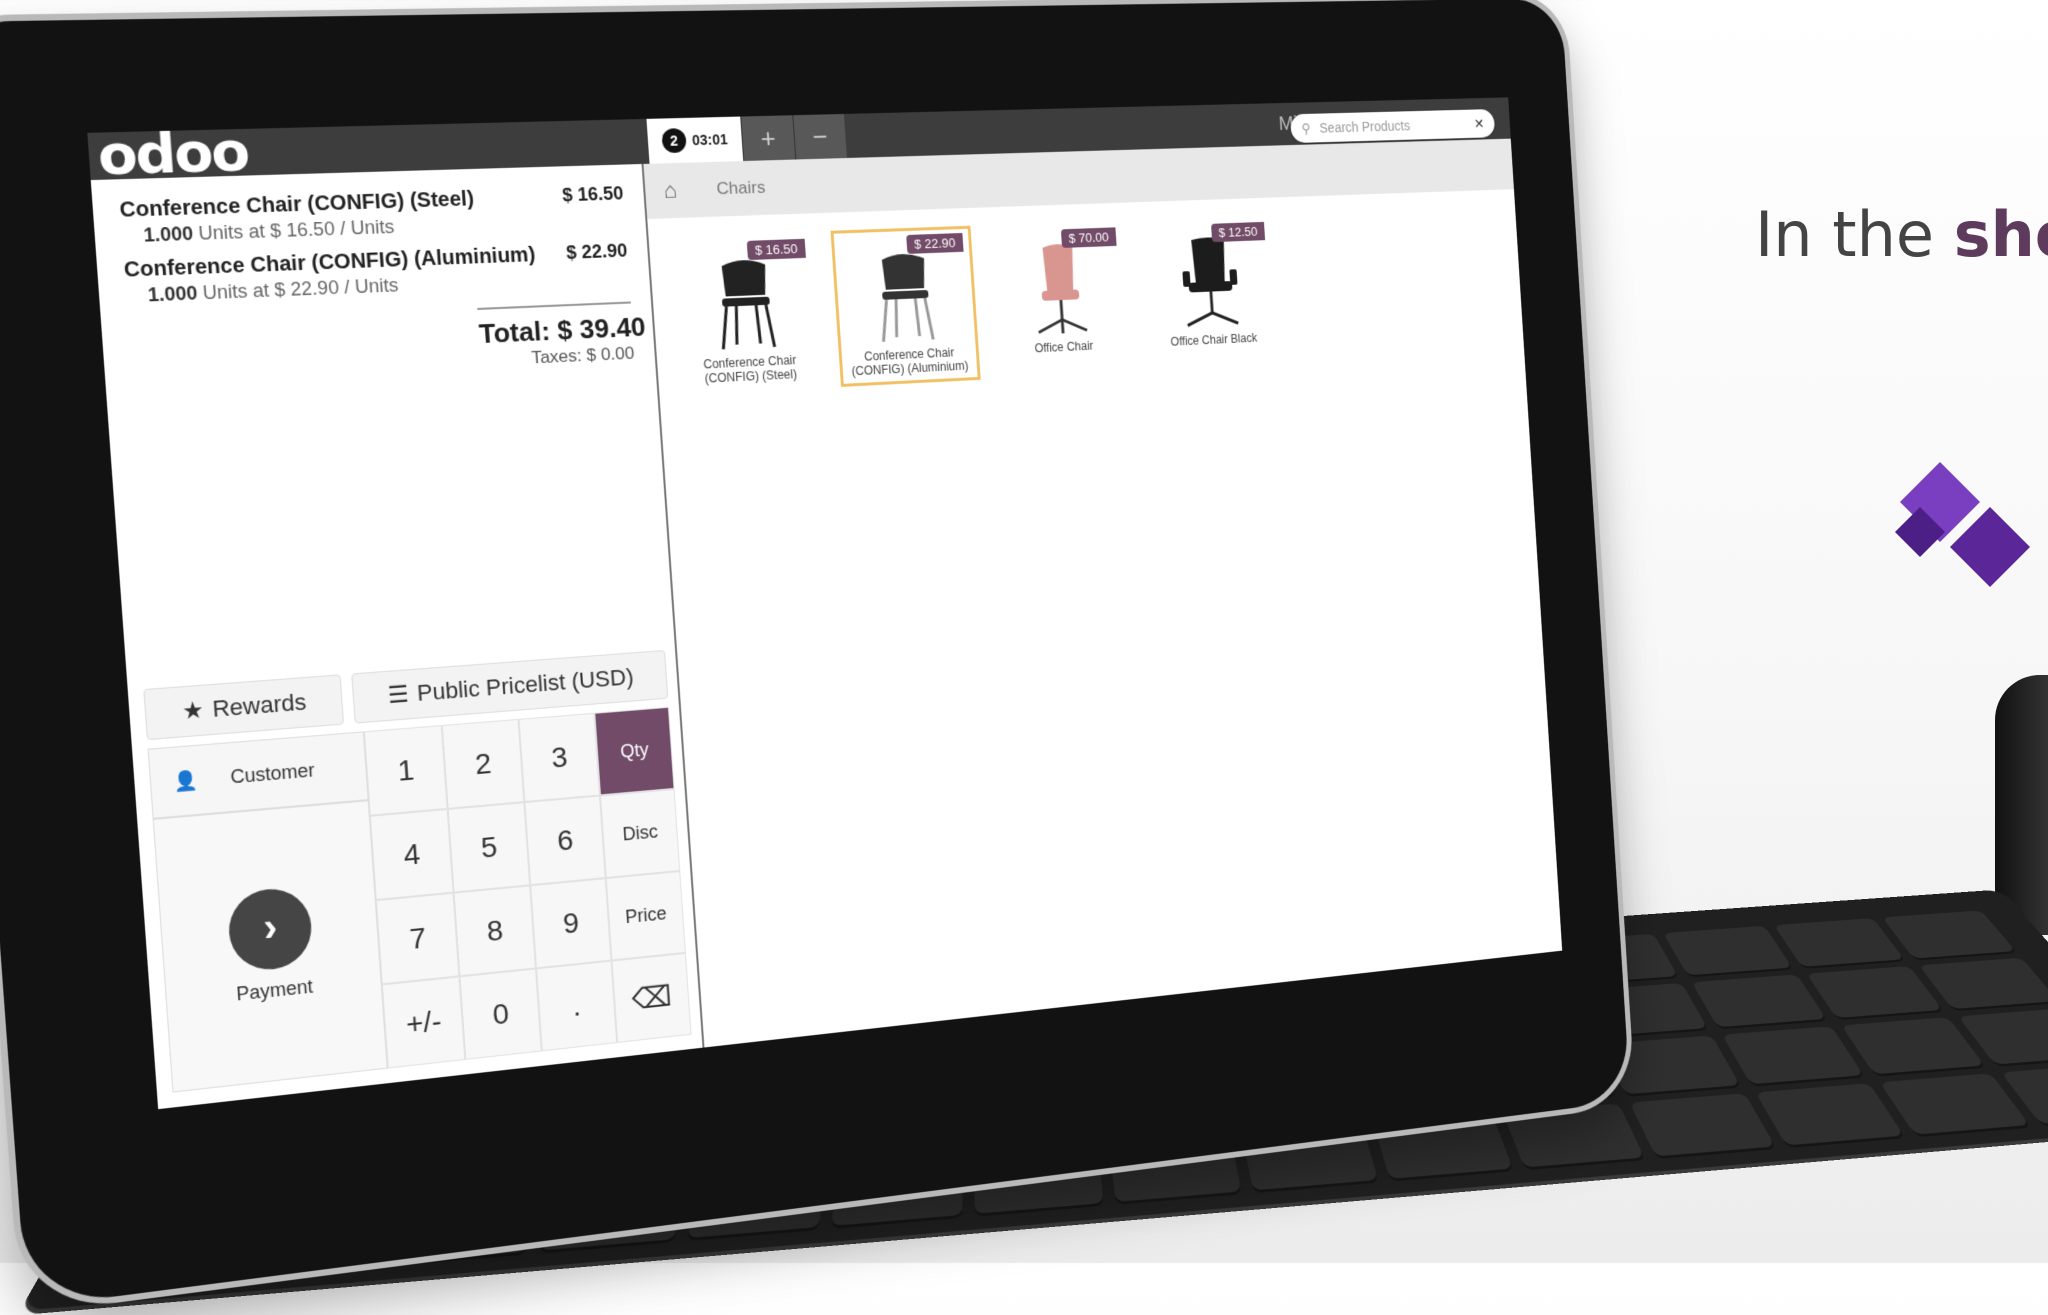  I want to click on clear-search-icon: ✕, so click(1479, 123).